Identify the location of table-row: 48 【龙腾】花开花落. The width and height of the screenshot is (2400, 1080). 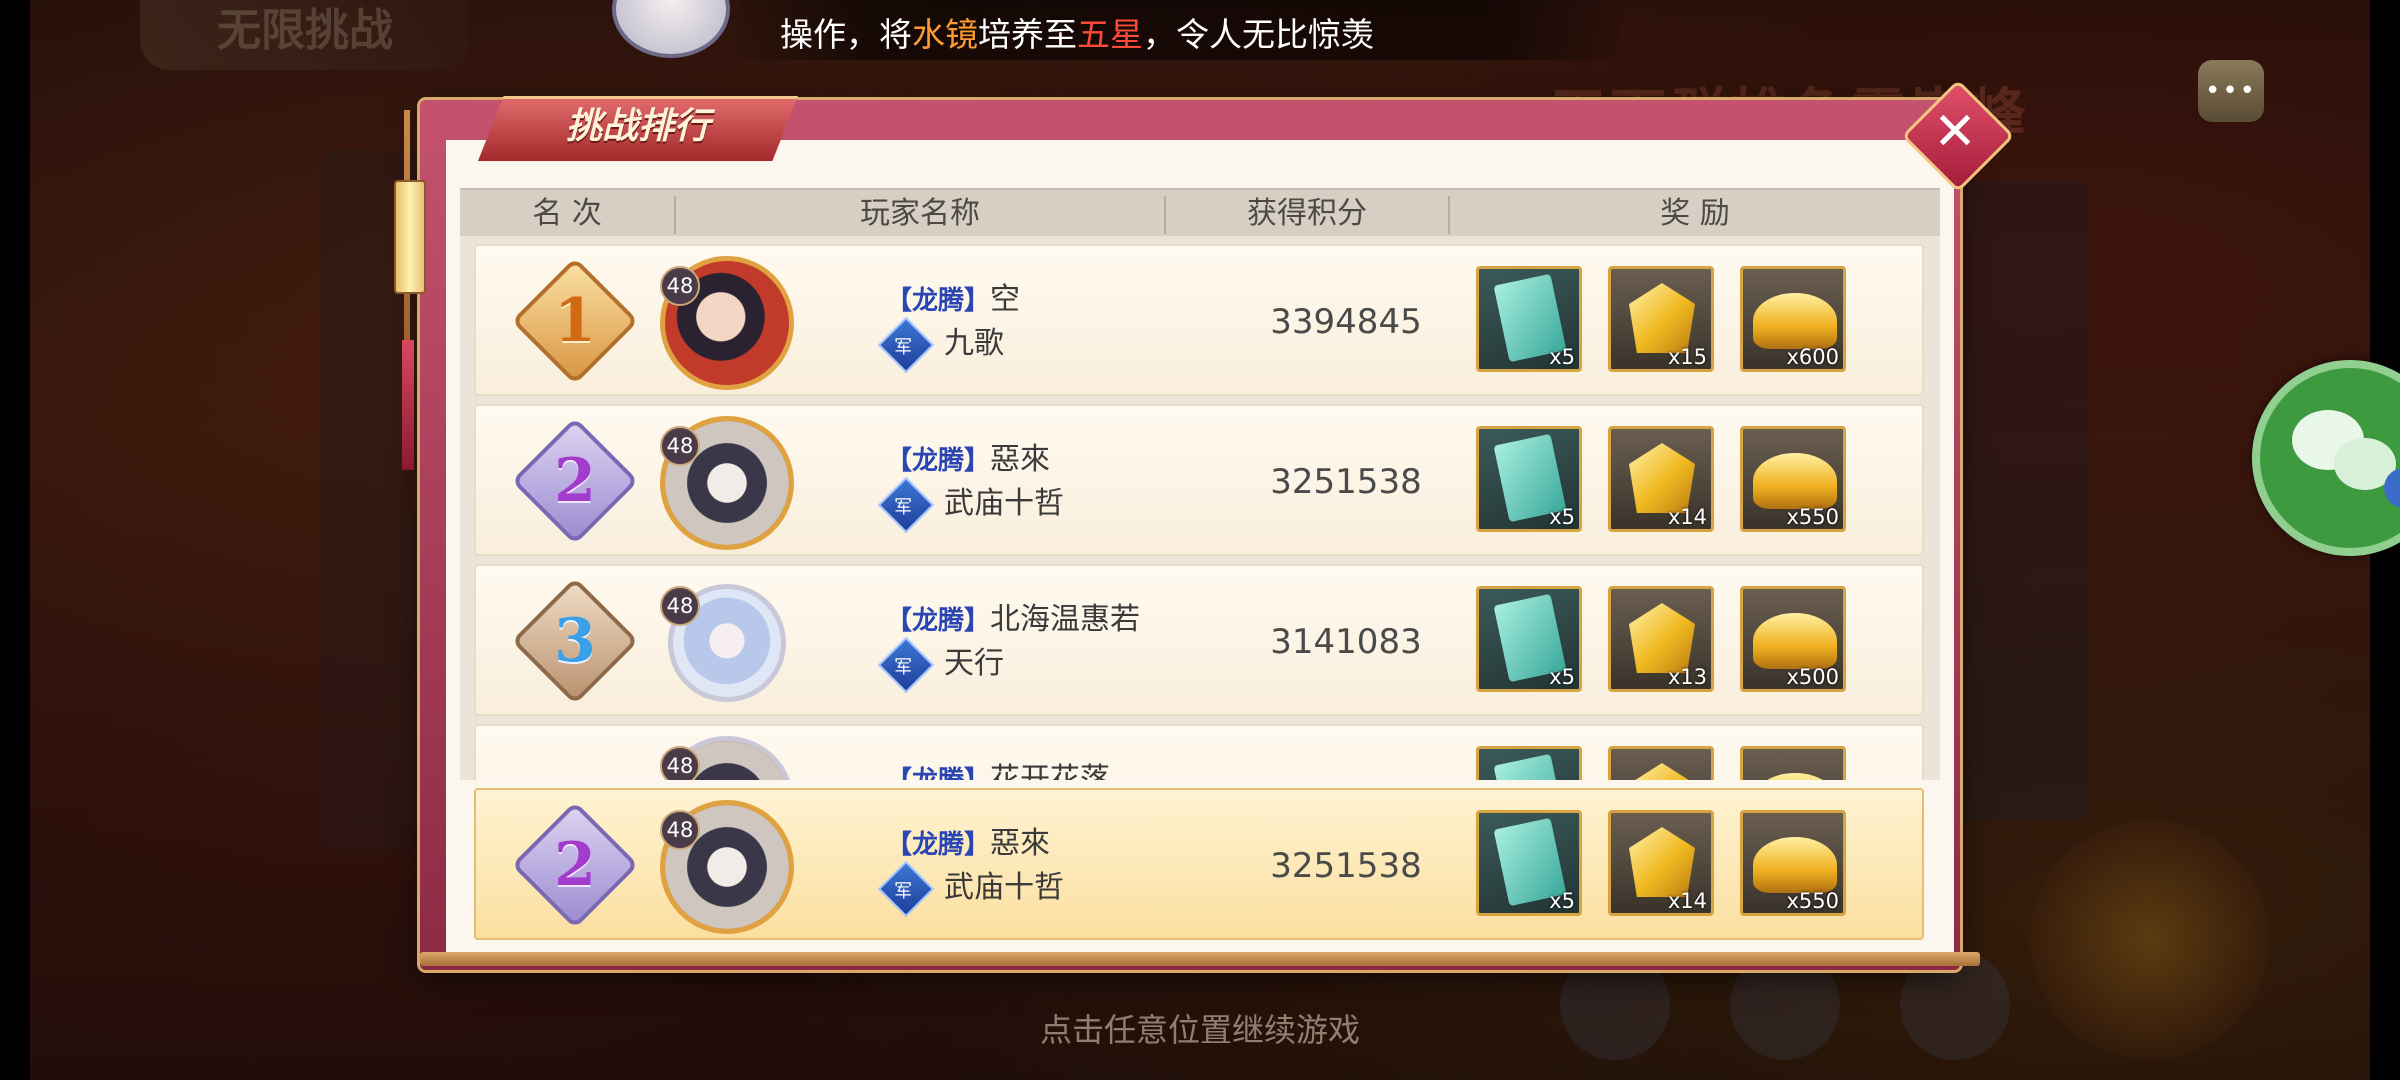
(1199, 752).